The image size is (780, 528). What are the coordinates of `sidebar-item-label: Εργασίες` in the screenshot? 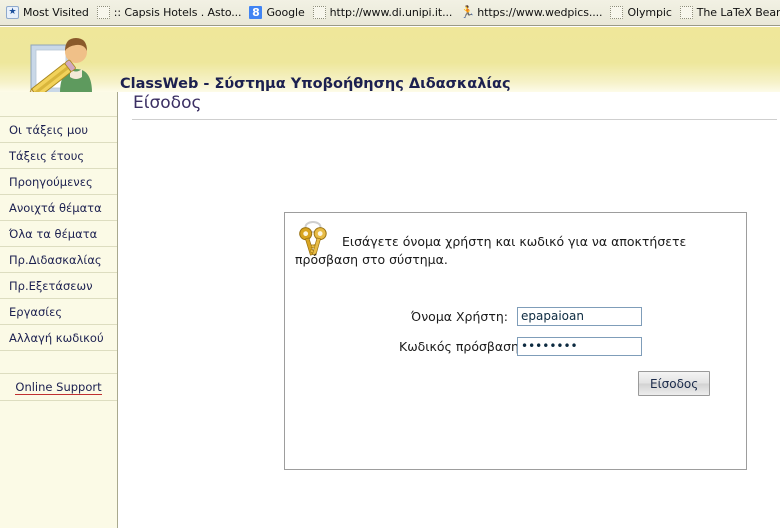 It's located at (36, 311).